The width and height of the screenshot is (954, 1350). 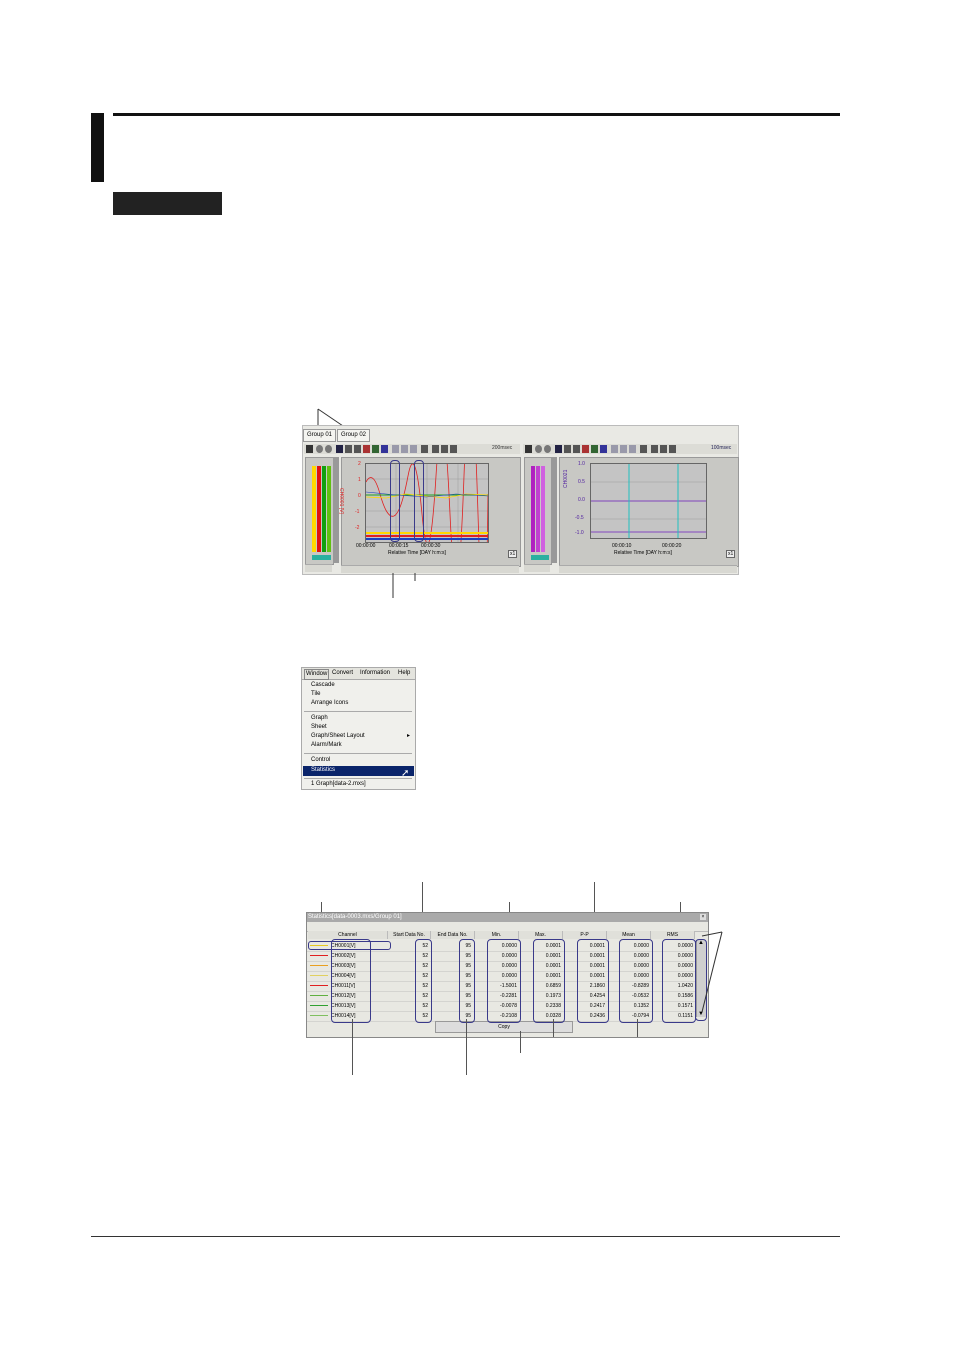 I want to click on right-graph-toolbar: 100msec, so click(x=630, y=449).